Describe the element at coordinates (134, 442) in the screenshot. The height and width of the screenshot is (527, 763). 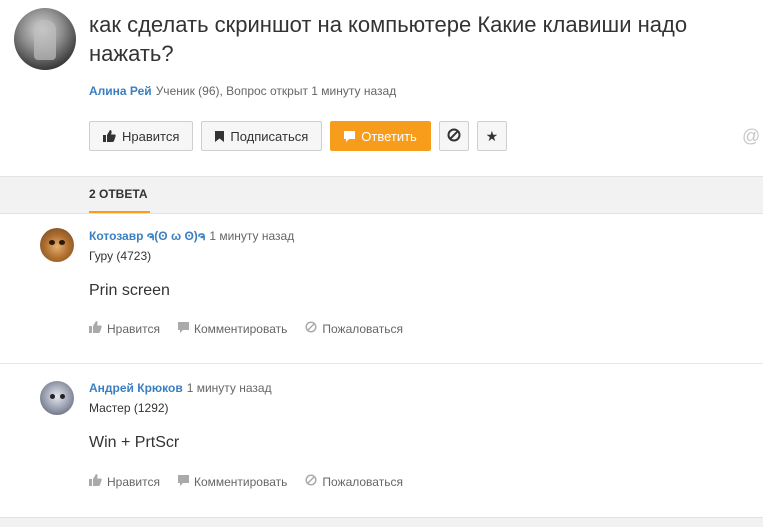
I see `answer-text: Win + PrtScr` at that location.